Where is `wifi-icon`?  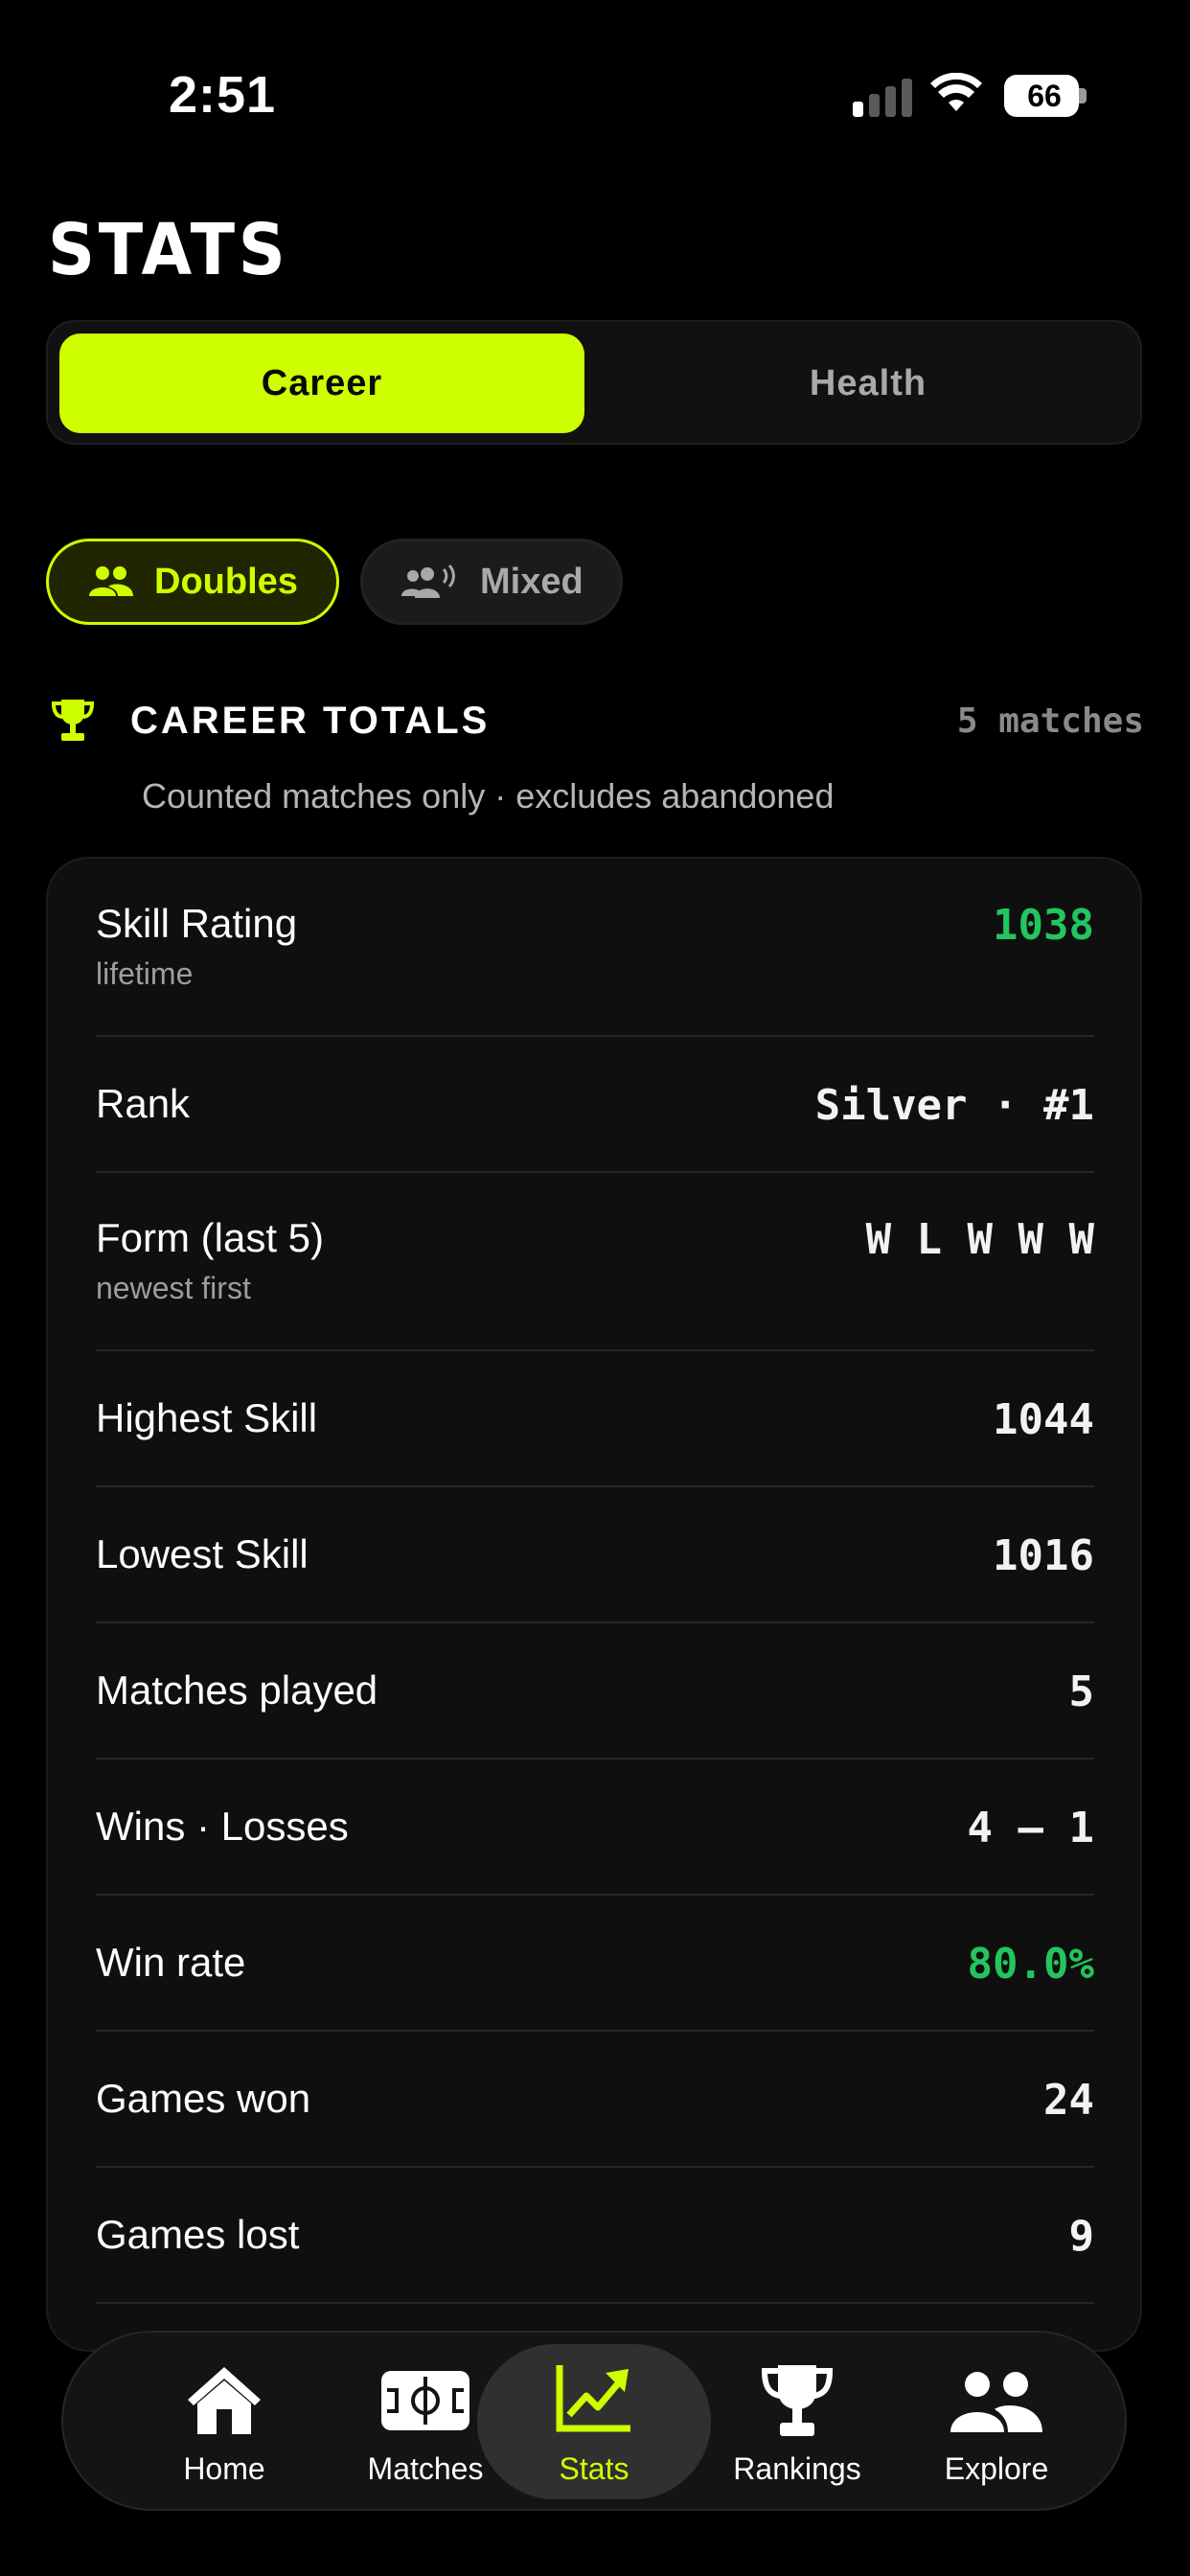
wifi-icon is located at coordinates (956, 92).